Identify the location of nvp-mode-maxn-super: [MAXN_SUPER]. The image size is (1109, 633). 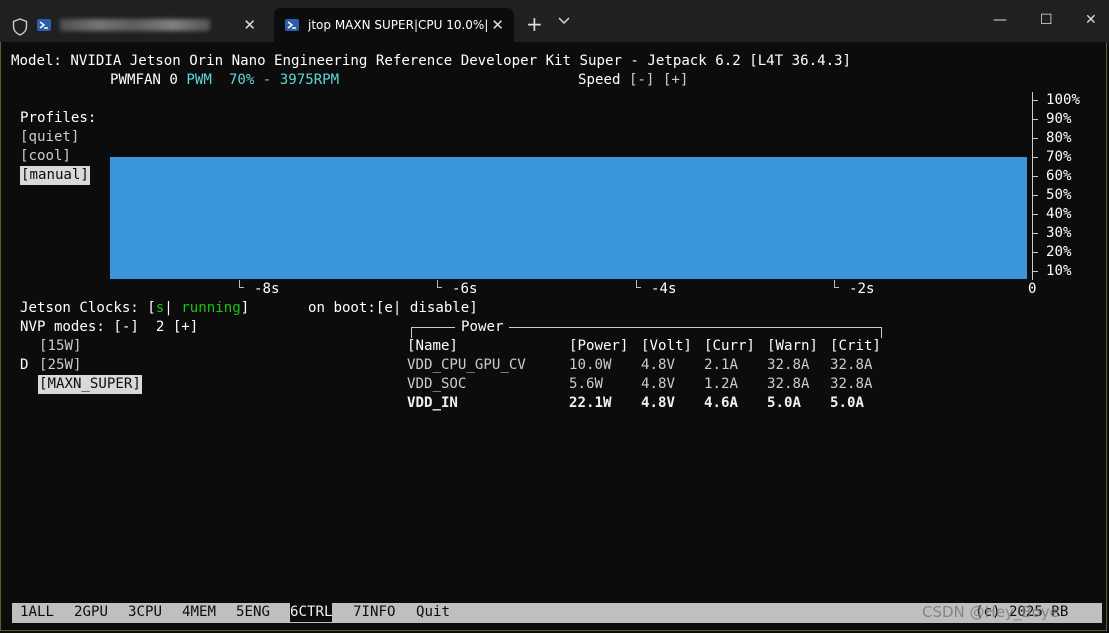
(90, 384).